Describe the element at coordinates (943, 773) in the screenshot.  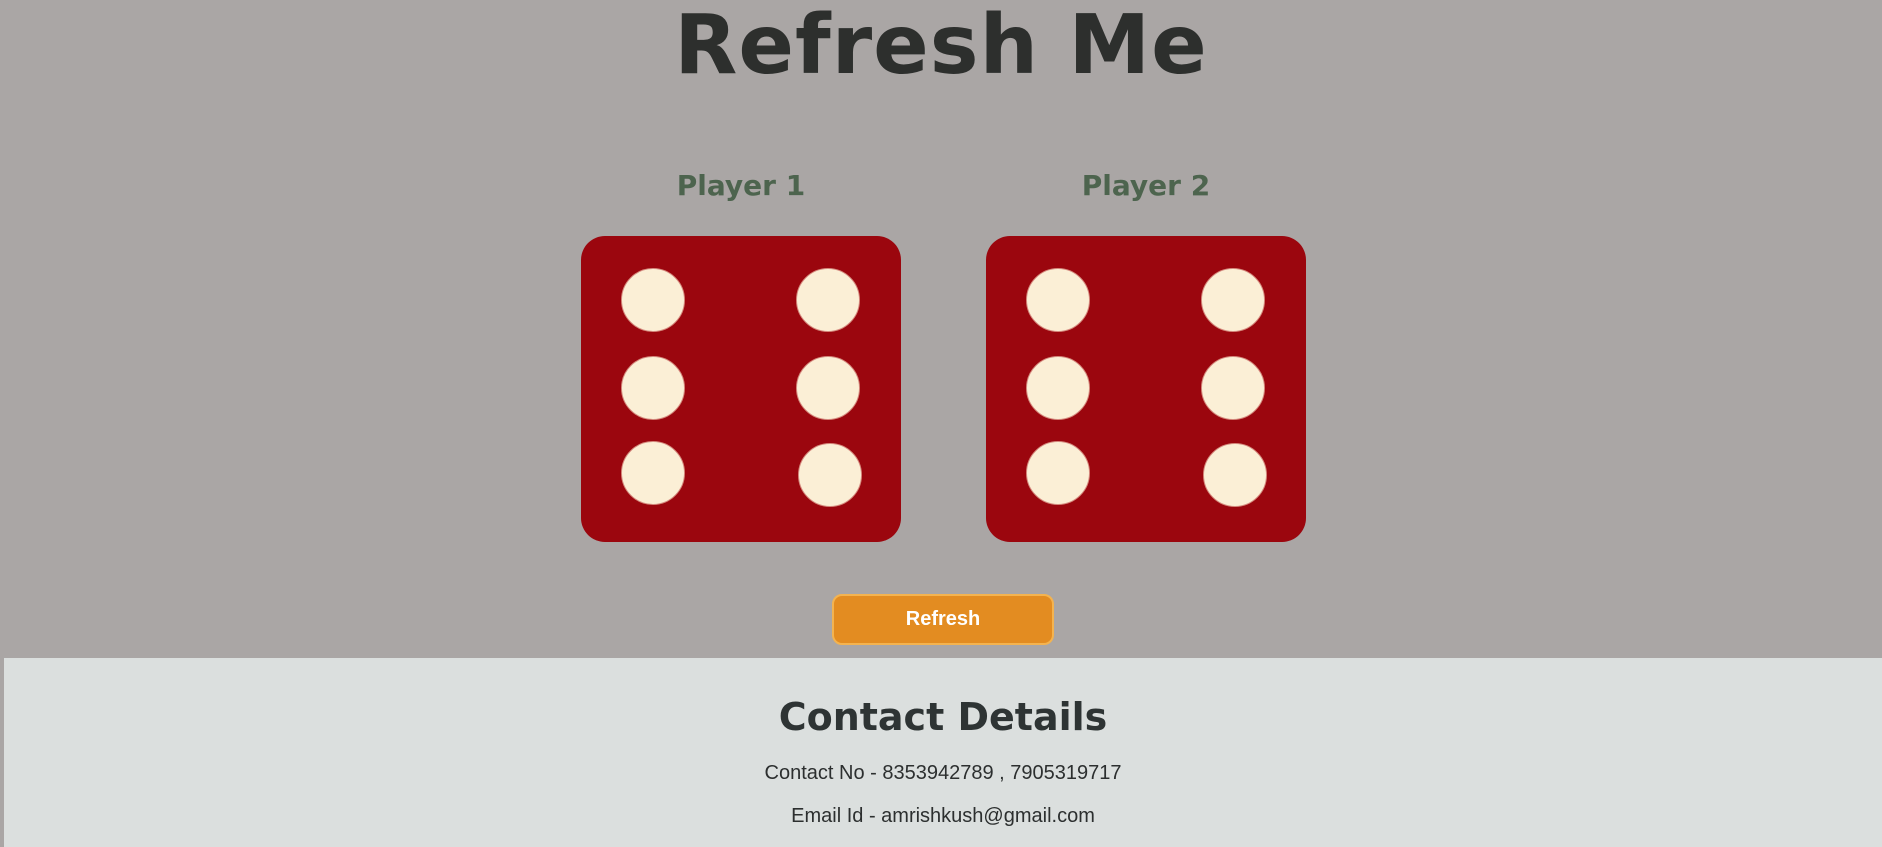
I see `contact-number-text: Contact No - 8353942789 , 7905319717` at that location.